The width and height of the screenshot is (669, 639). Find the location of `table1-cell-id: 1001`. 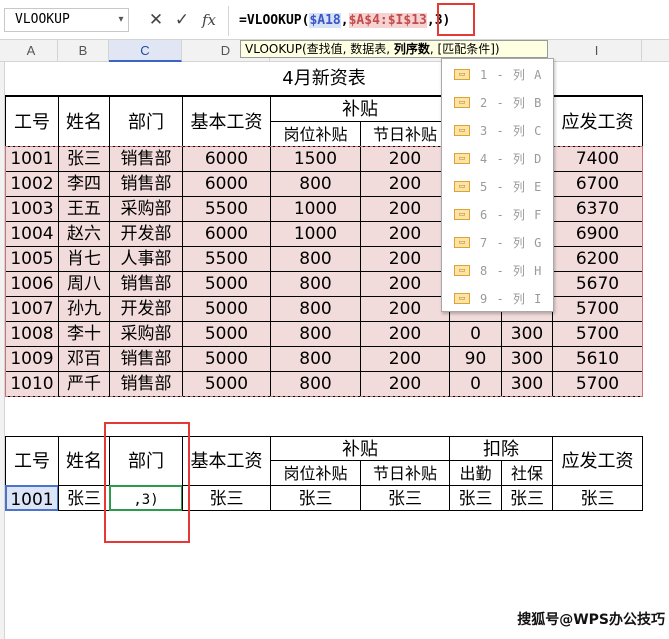

table1-cell-id: 1001 is located at coordinates (32, 159).